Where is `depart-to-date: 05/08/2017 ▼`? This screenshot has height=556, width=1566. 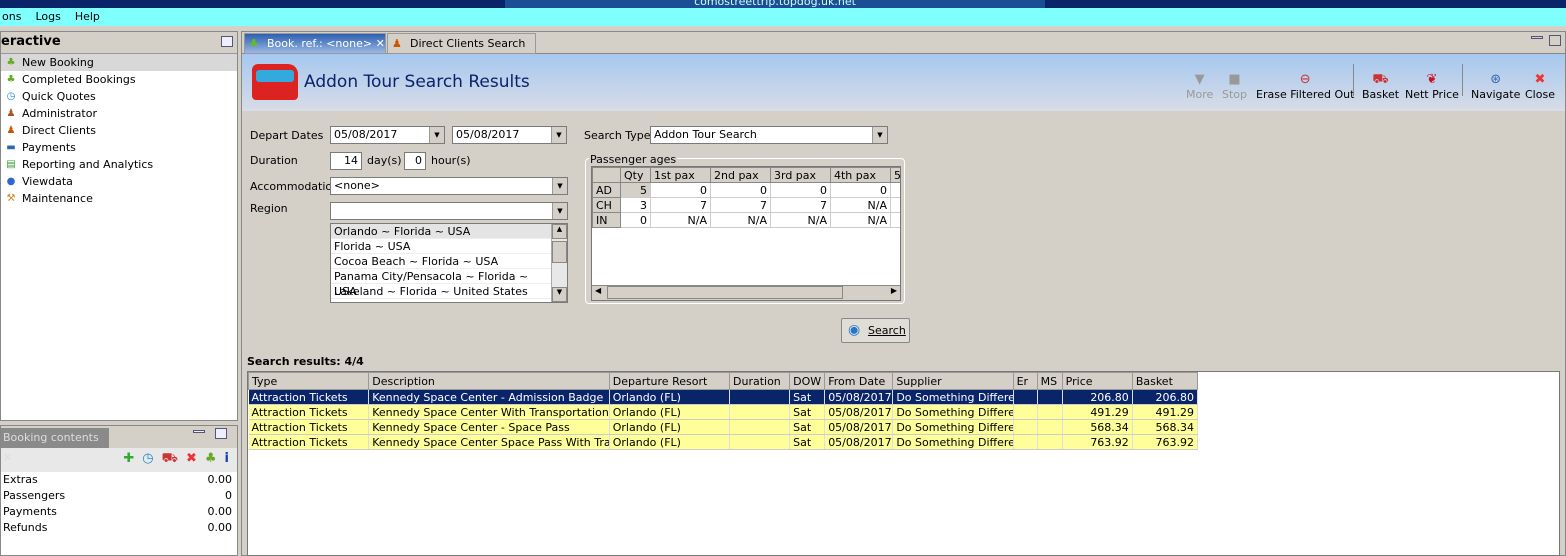 depart-to-date: 05/08/2017 ▼ is located at coordinates (509, 135).